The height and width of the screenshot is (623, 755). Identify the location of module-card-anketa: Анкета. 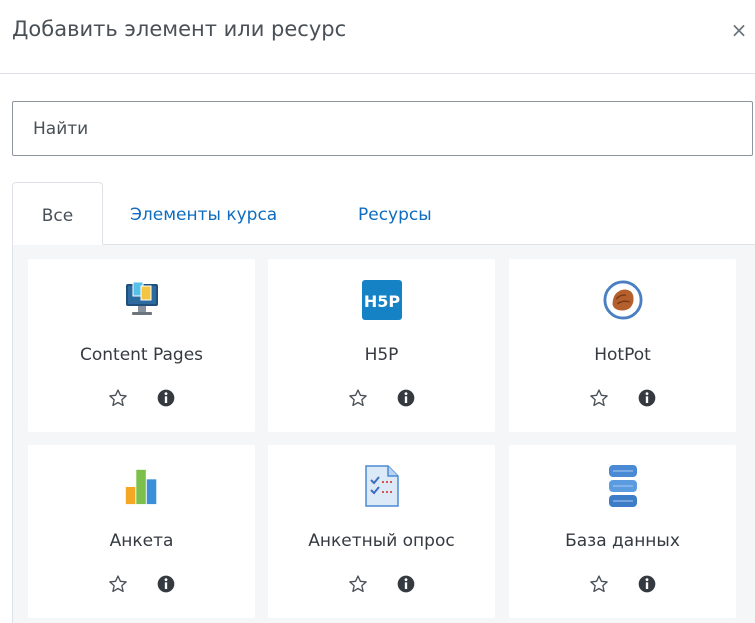
(141, 531).